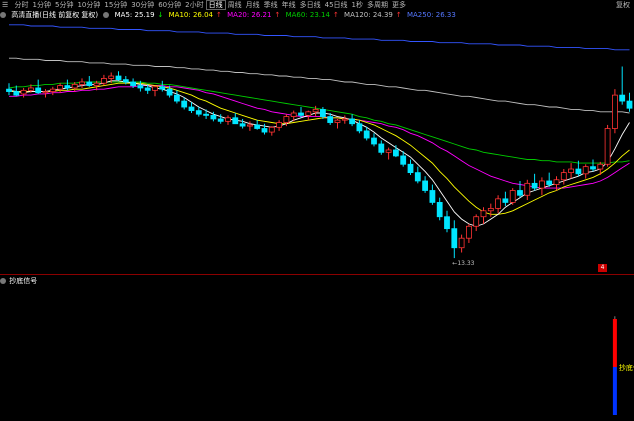 Image resolution: width=634 pixels, height=421 pixels. I want to click on sub-chart-header: 抄底信号, so click(18, 281).